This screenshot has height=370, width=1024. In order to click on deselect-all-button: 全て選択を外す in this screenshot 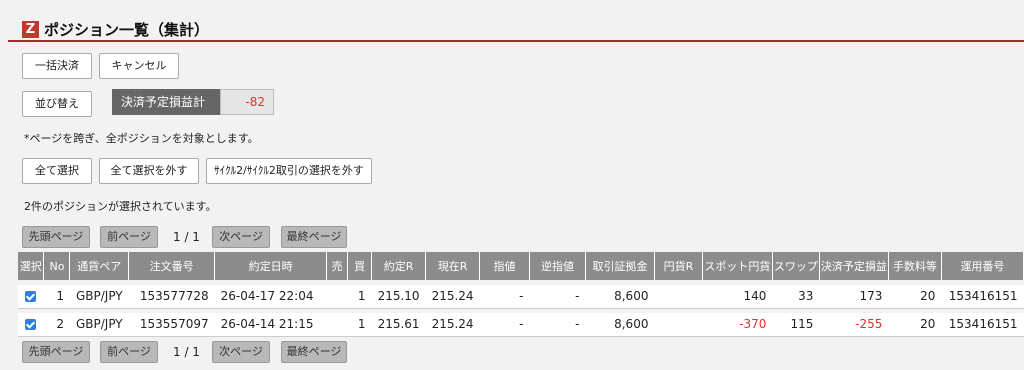, I will do `click(149, 171)`.